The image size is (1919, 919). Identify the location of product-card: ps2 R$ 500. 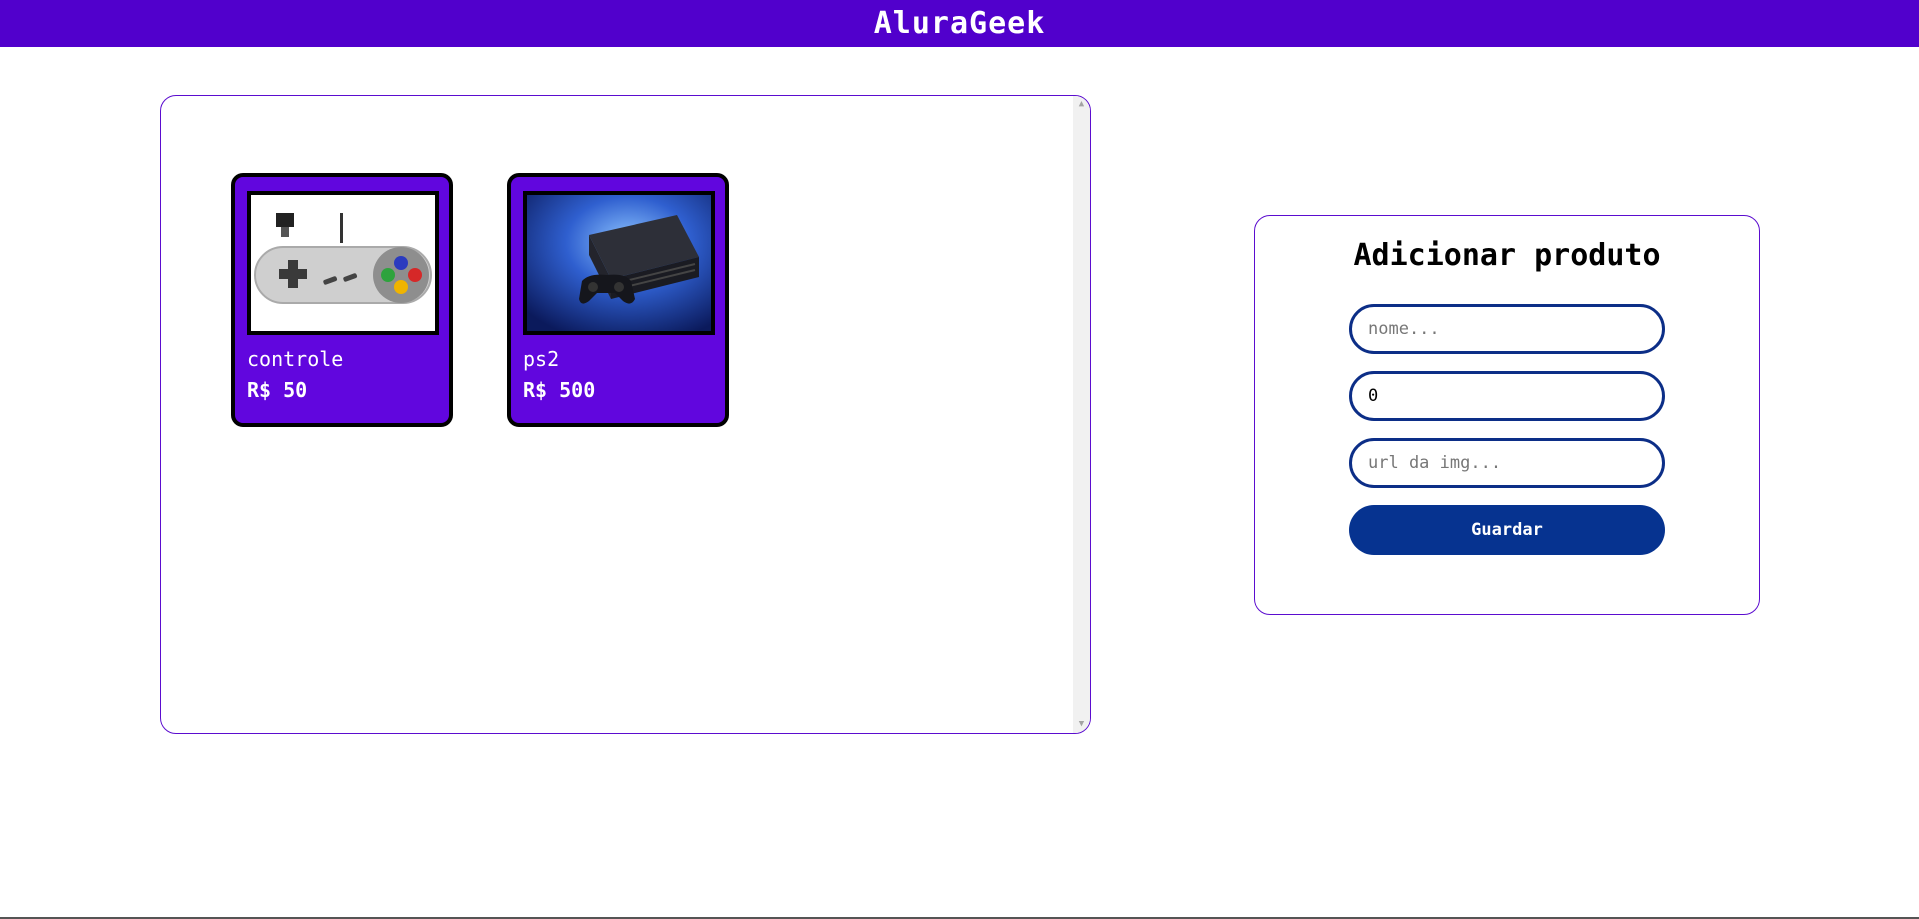
(618, 300).